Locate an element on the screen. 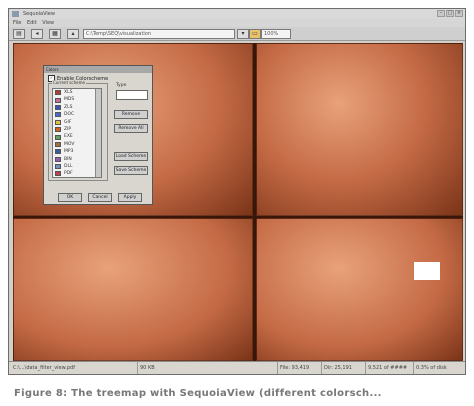  remove-button: Remove is located at coordinates (131, 114).